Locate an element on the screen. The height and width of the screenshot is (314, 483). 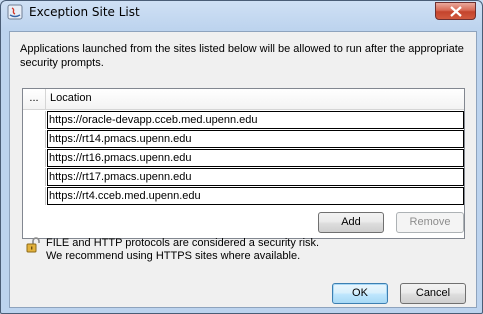
table-row: https://rt4.cceb.med.upenn.edu is located at coordinates (243, 196).